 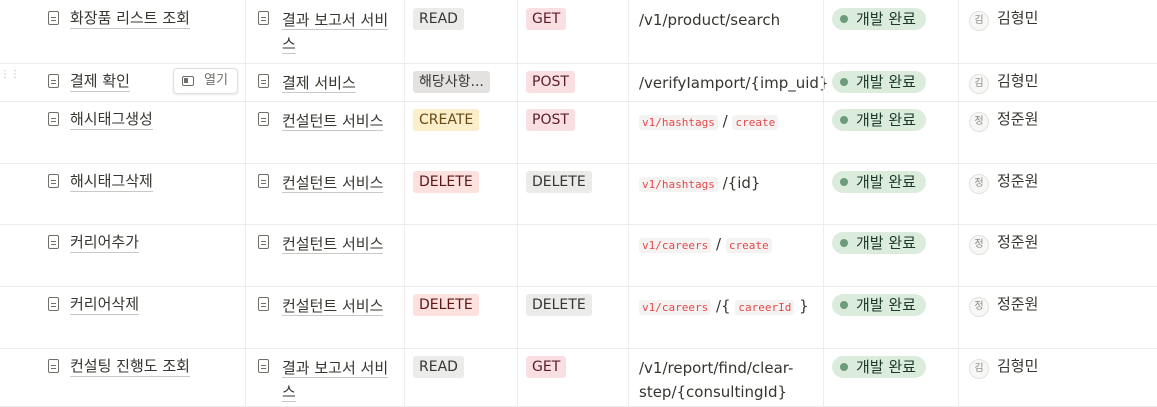 What do you see at coordinates (10, 78) in the screenshot?
I see `drag-handle-icon: ⋮⋮` at bounding box center [10, 78].